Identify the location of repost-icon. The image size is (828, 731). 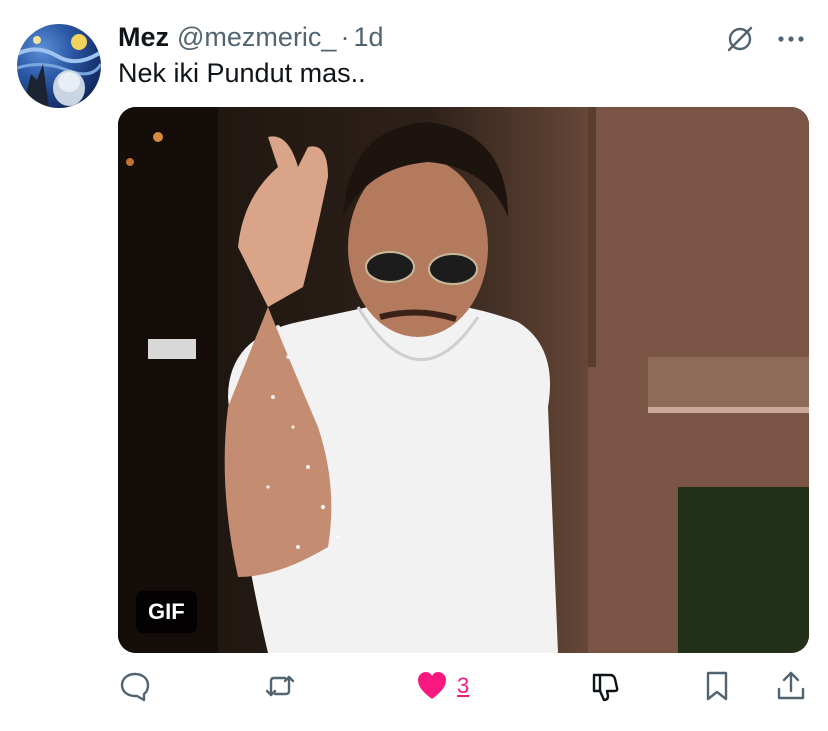
(280, 686).